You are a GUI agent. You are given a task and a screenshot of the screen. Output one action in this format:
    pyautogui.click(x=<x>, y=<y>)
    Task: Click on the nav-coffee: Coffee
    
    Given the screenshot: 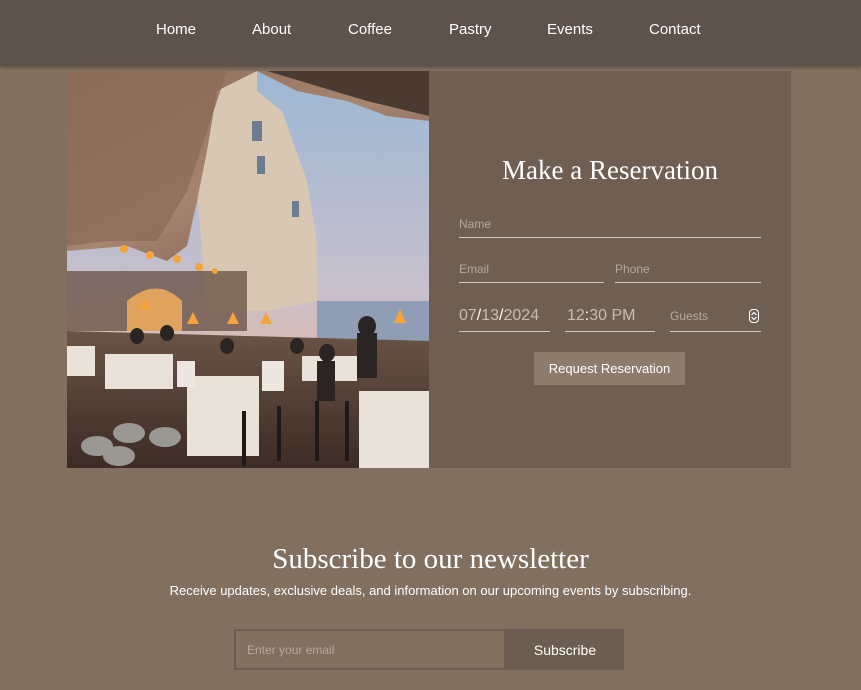 What is the action you would take?
    pyautogui.click(x=370, y=29)
    